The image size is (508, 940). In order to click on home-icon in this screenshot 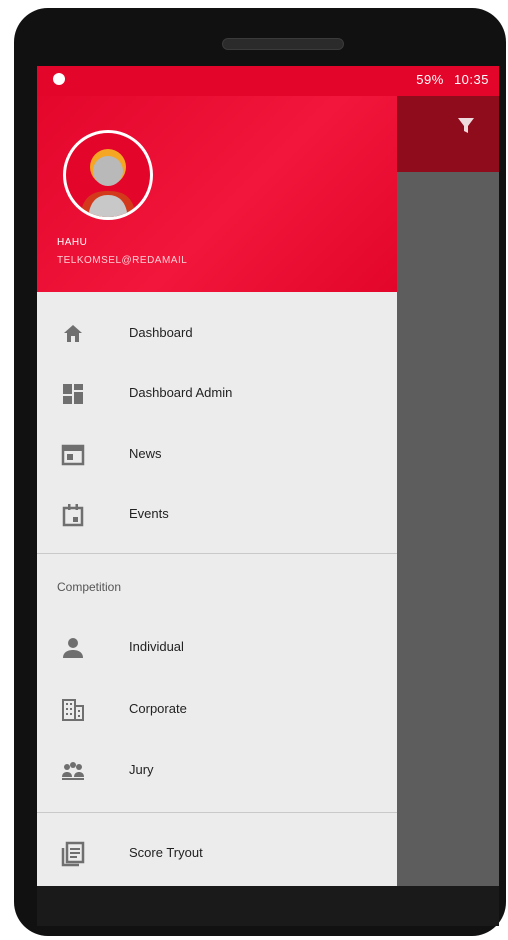, I will do `click(73, 334)`.